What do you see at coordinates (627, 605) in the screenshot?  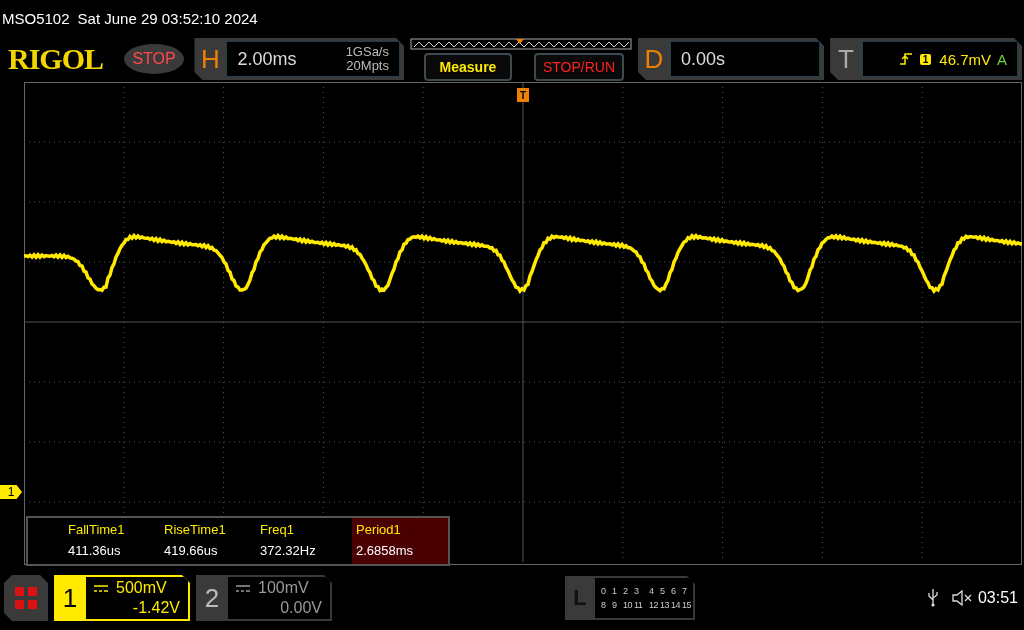 I see `logic-channel-number: 10` at bounding box center [627, 605].